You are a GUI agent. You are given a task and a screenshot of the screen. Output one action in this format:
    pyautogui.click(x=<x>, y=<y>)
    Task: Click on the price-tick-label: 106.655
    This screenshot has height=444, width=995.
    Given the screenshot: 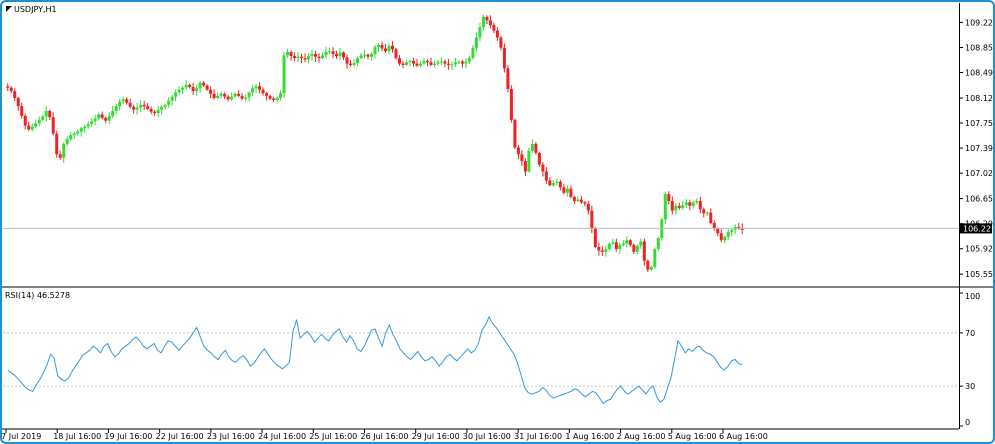 What is the action you would take?
    pyautogui.click(x=979, y=199)
    